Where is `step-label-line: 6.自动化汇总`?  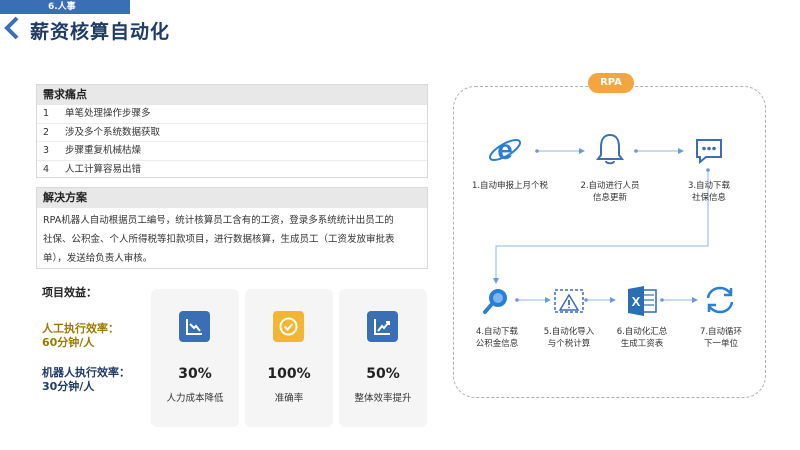 step-label-line: 6.自动化汇总 is located at coordinates (642, 332).